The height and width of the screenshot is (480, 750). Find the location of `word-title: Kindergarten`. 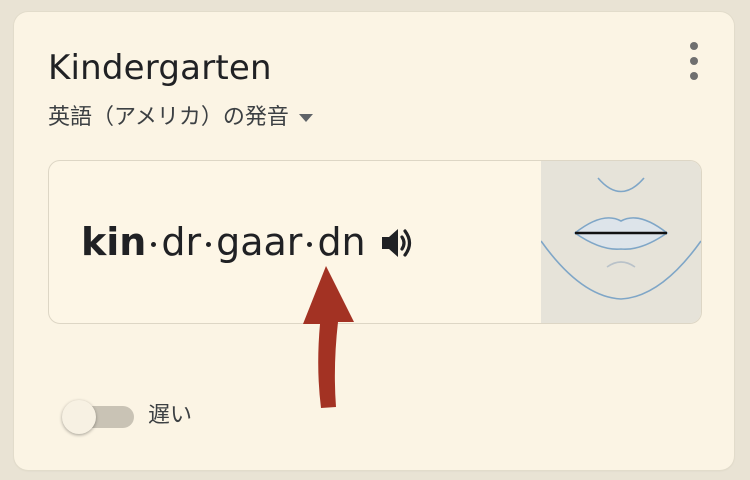

word-title: Kindergarten is located at coordinates (160, 68).